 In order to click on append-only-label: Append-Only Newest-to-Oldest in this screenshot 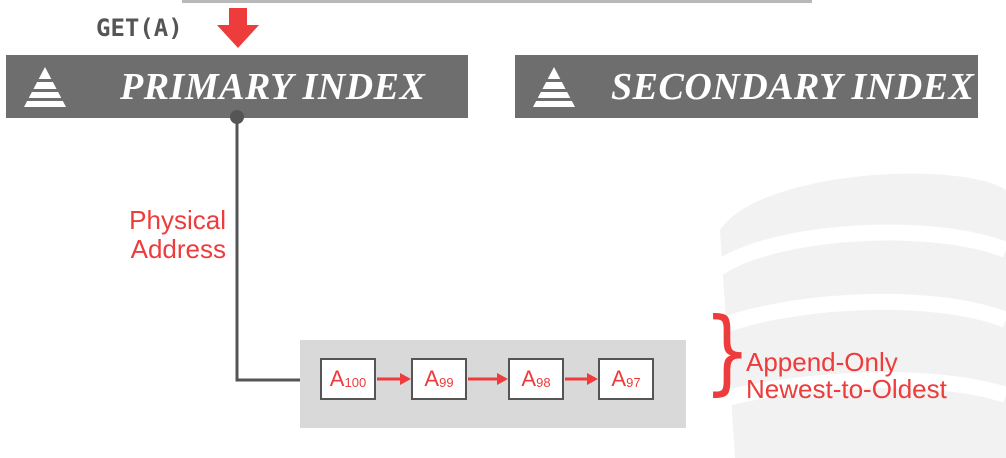, I will do `click(846, 376)`.